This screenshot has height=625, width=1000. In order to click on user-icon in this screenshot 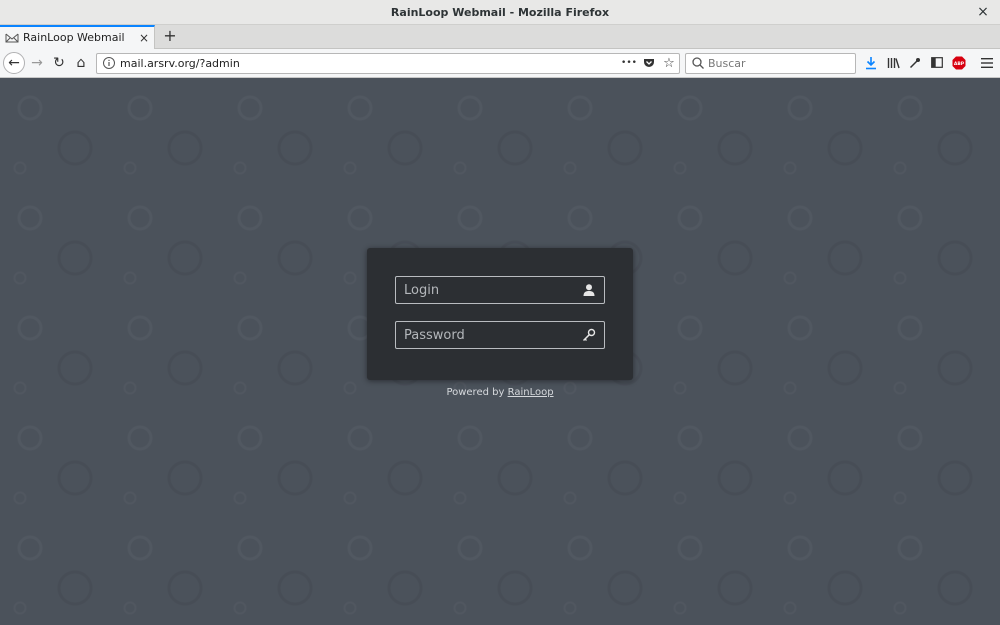, I will do `click(589, 290)`.